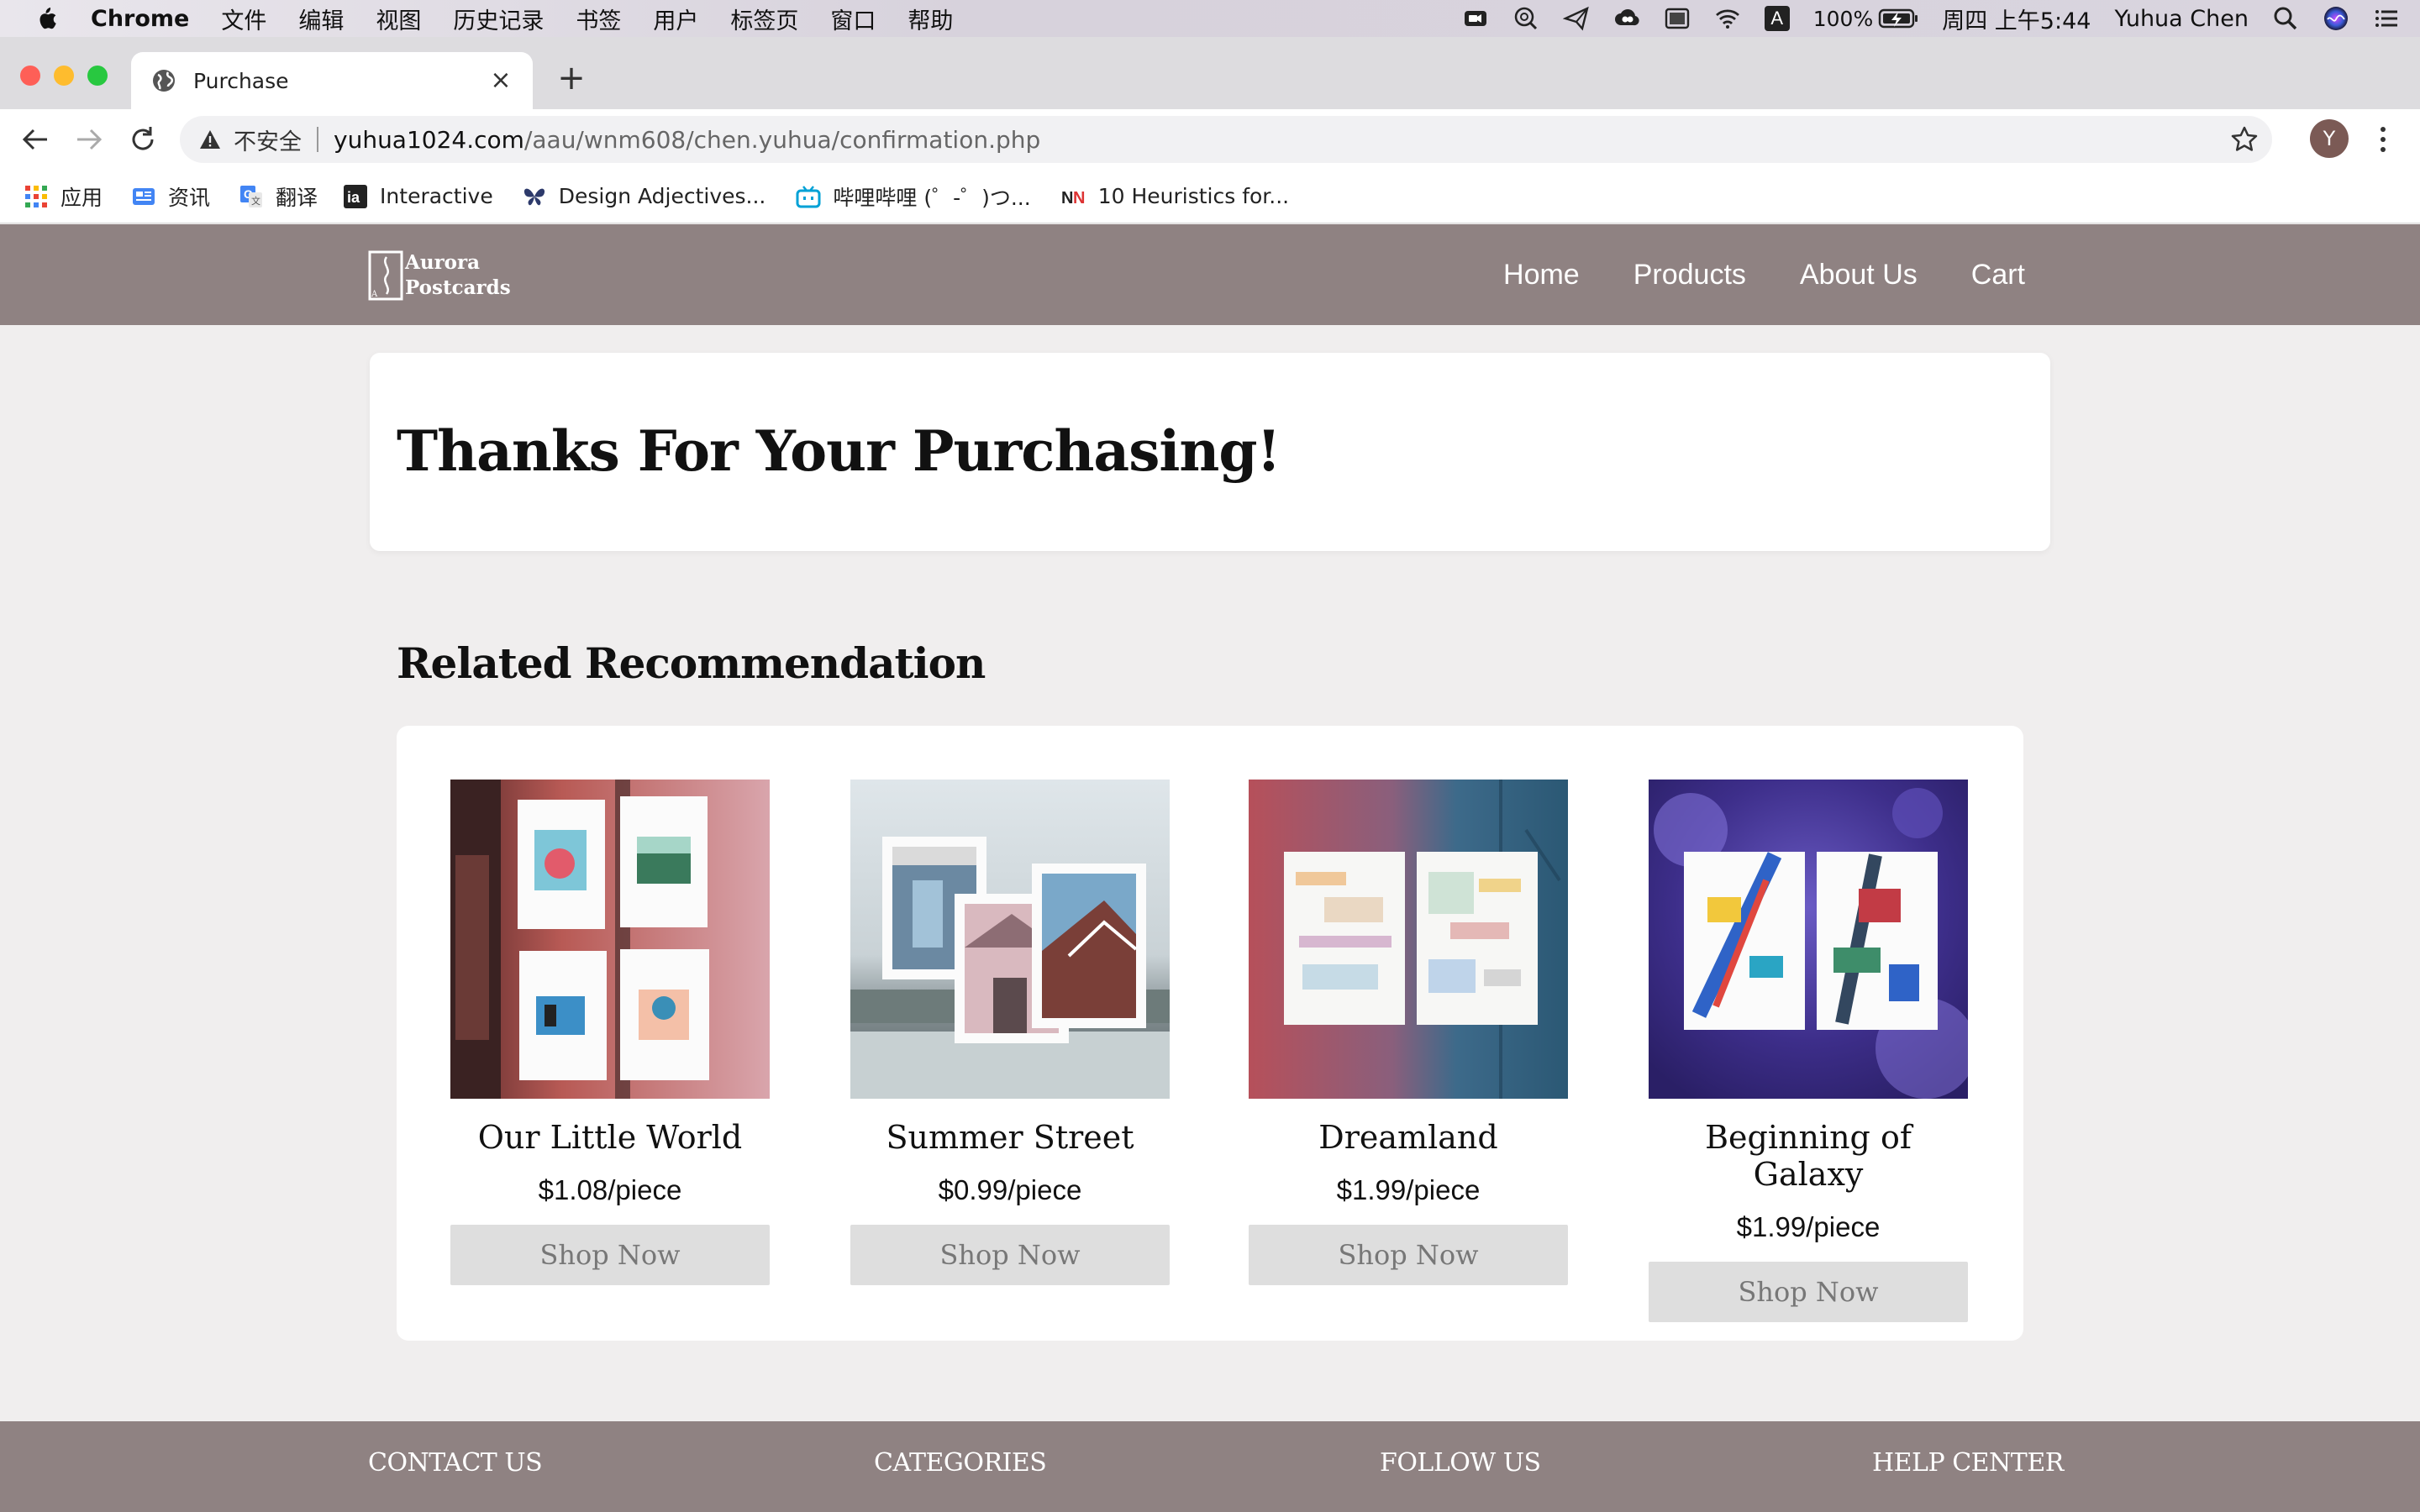 The width and height of the screenshot is (2420, 1512). I want to click on page-title: Thanks For Your Purchasing!, so click(839, 451).